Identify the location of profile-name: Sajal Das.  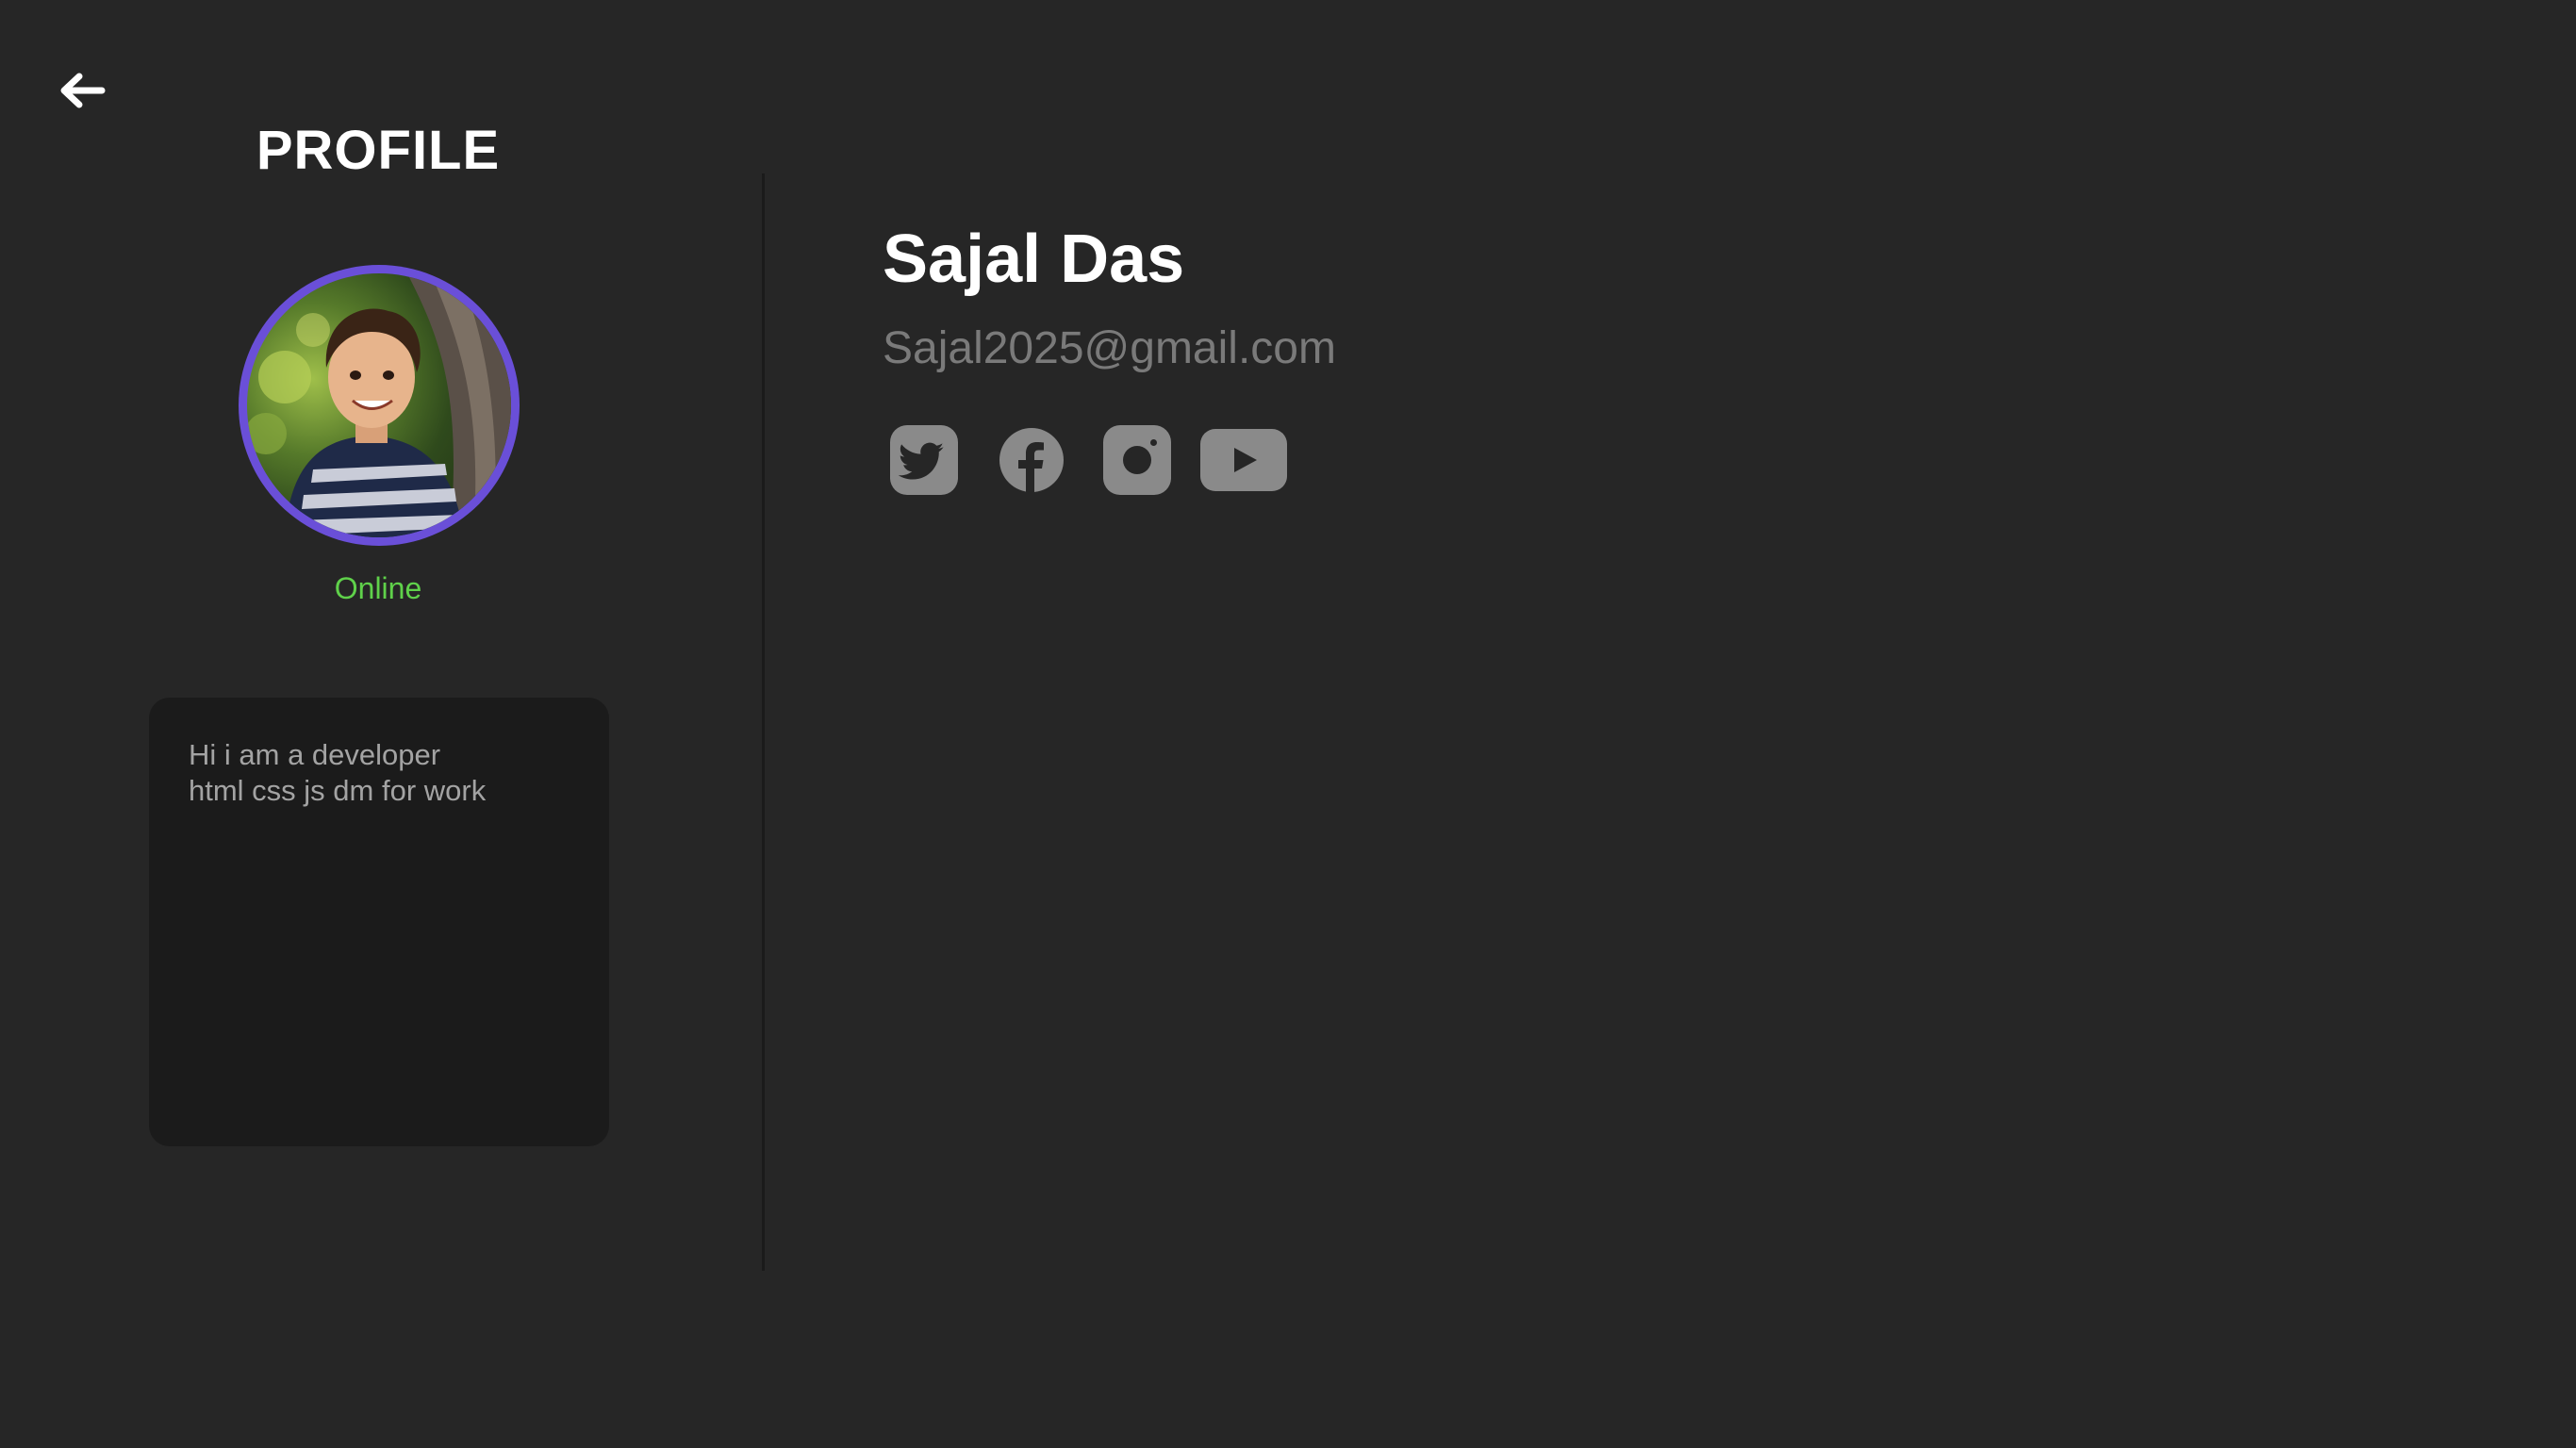
(1034, 259).